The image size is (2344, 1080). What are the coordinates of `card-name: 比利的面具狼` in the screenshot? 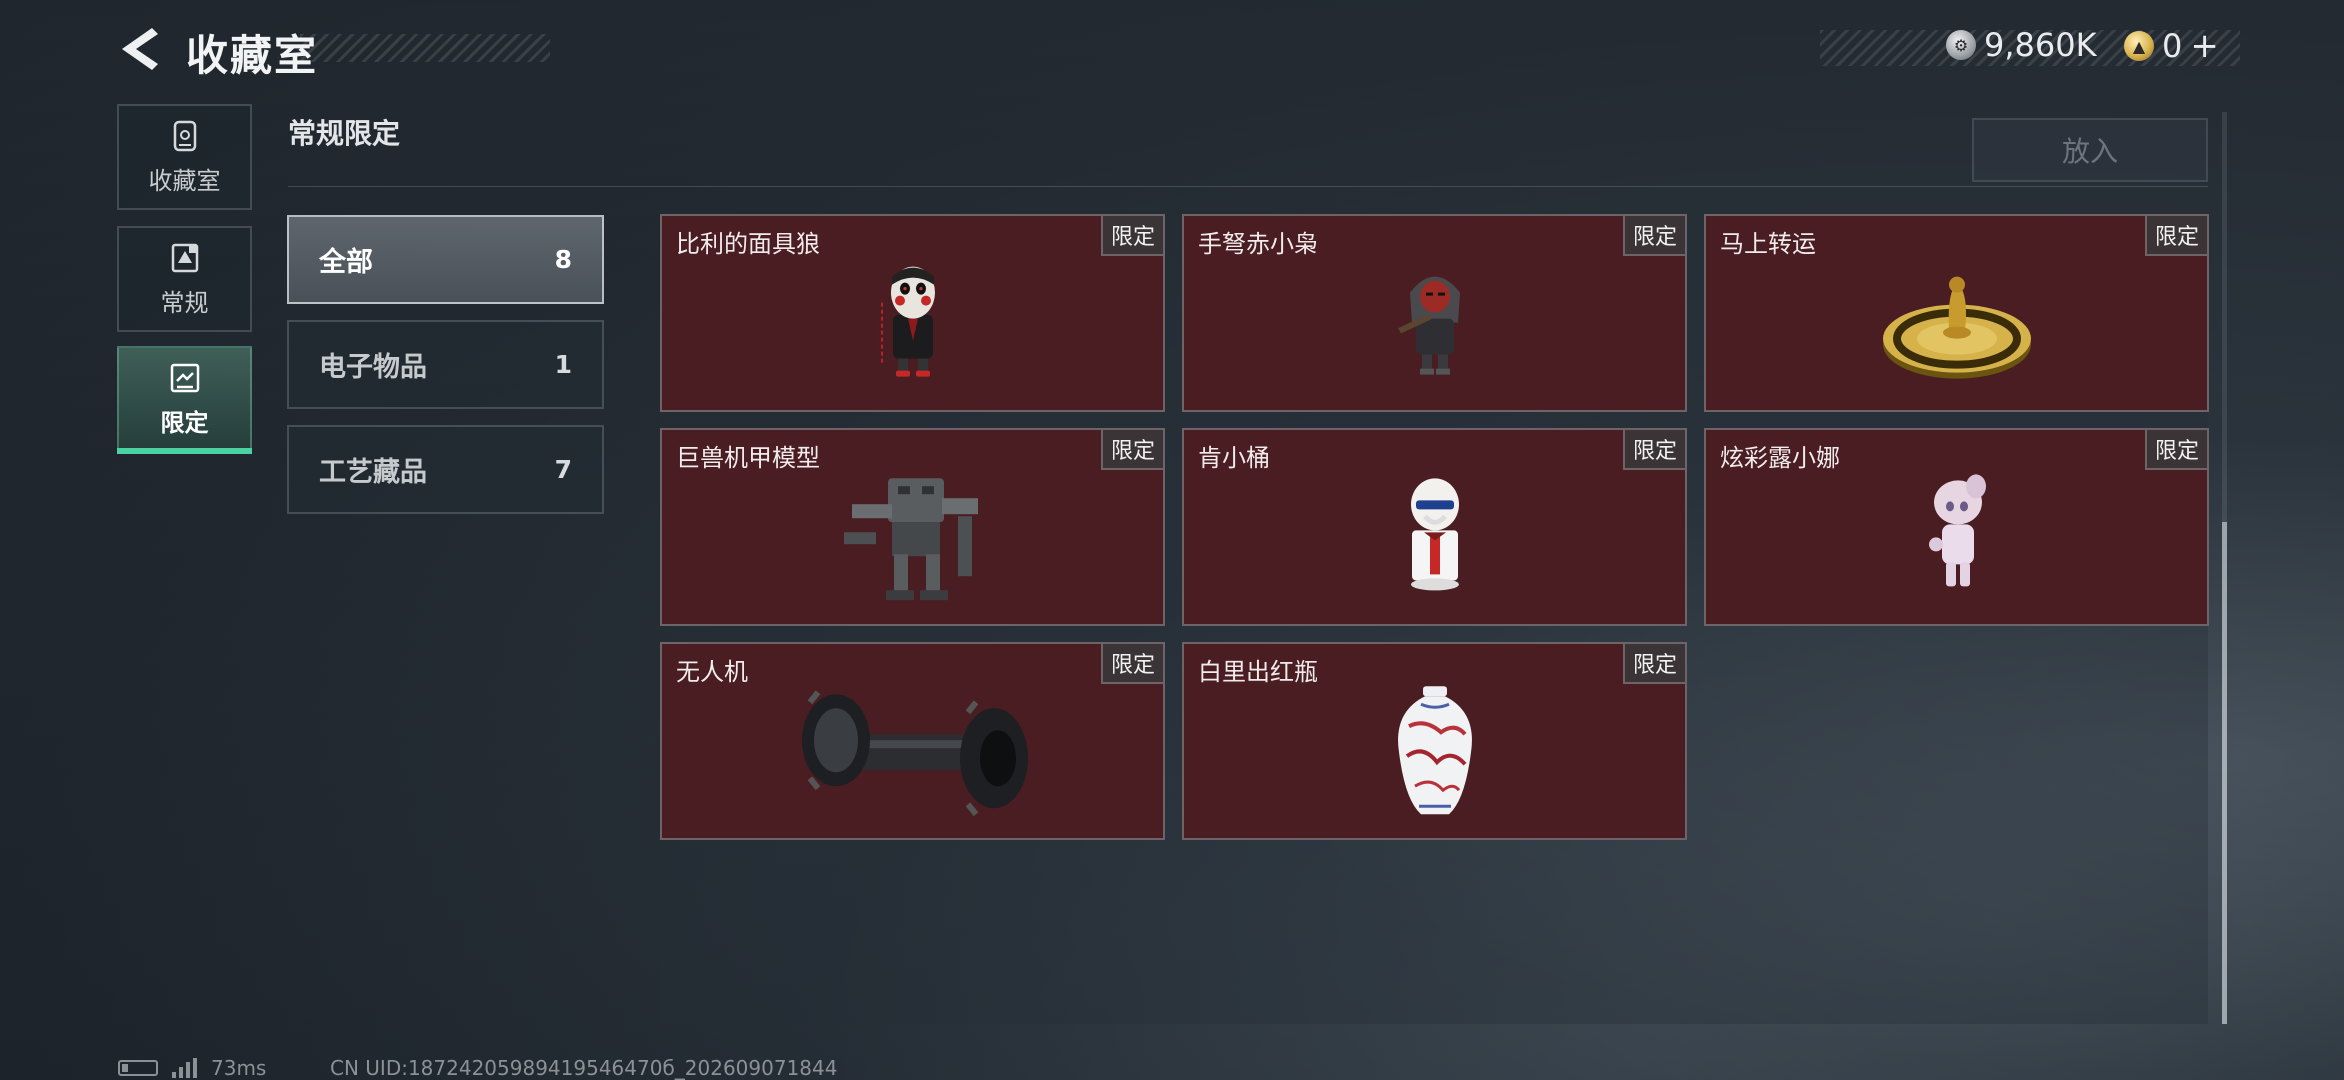 It's located at (748, 244).